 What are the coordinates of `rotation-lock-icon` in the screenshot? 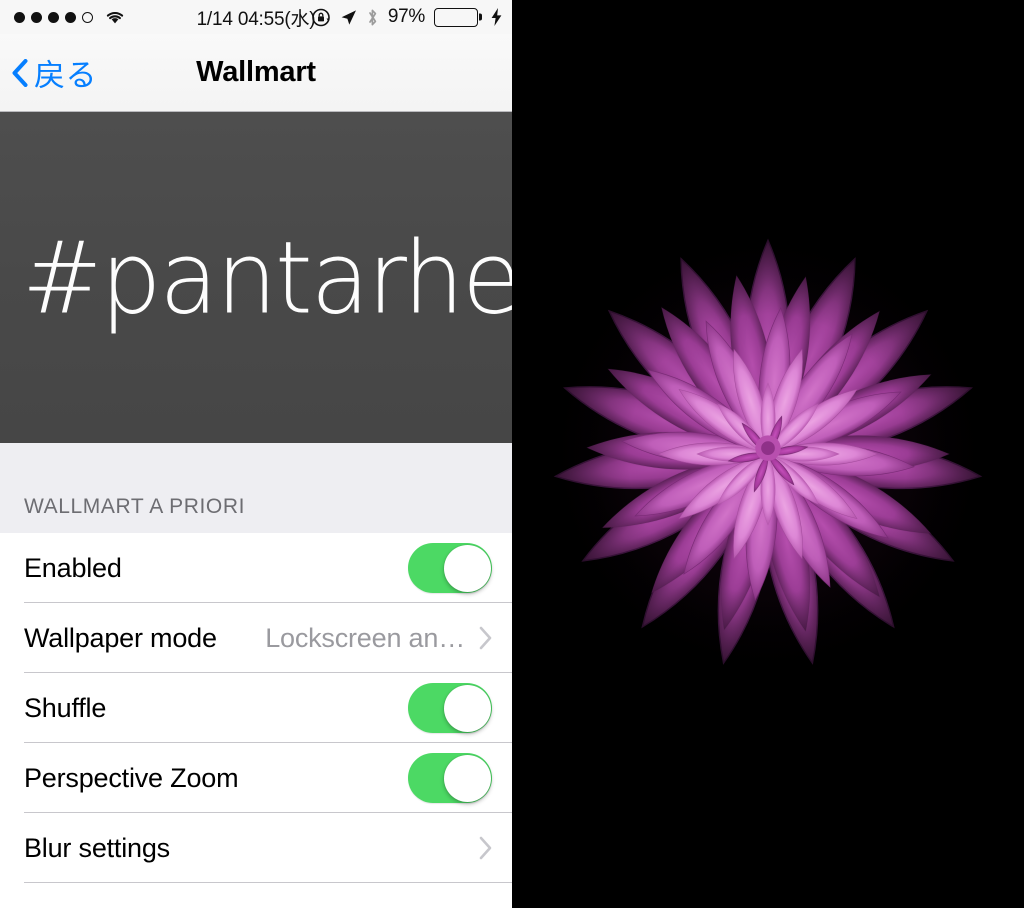 It's located at (321, 17).